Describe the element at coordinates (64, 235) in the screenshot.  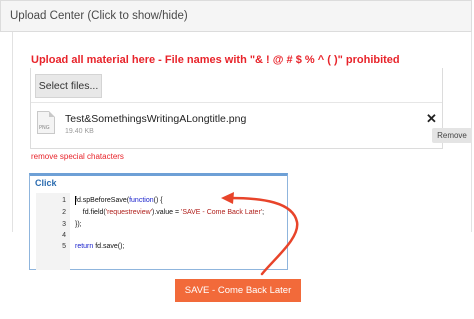
I see `line-number: 4` at that location.